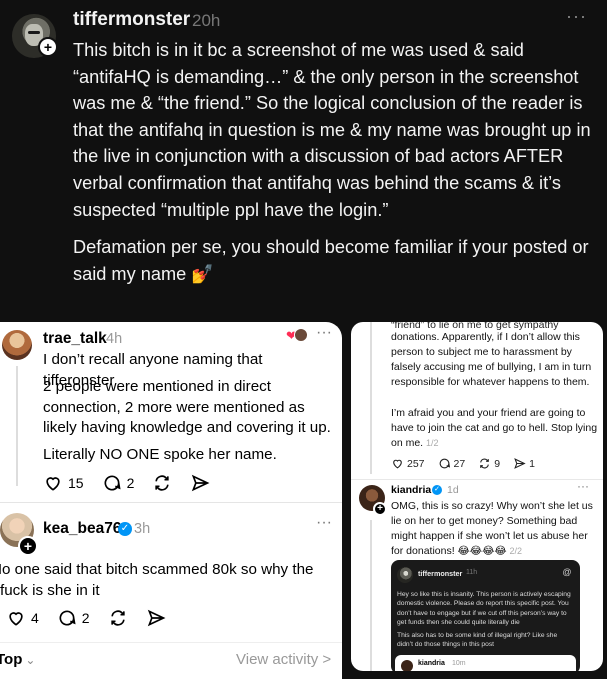  I want to click on nested-username: kiandria, so click(431, 663).